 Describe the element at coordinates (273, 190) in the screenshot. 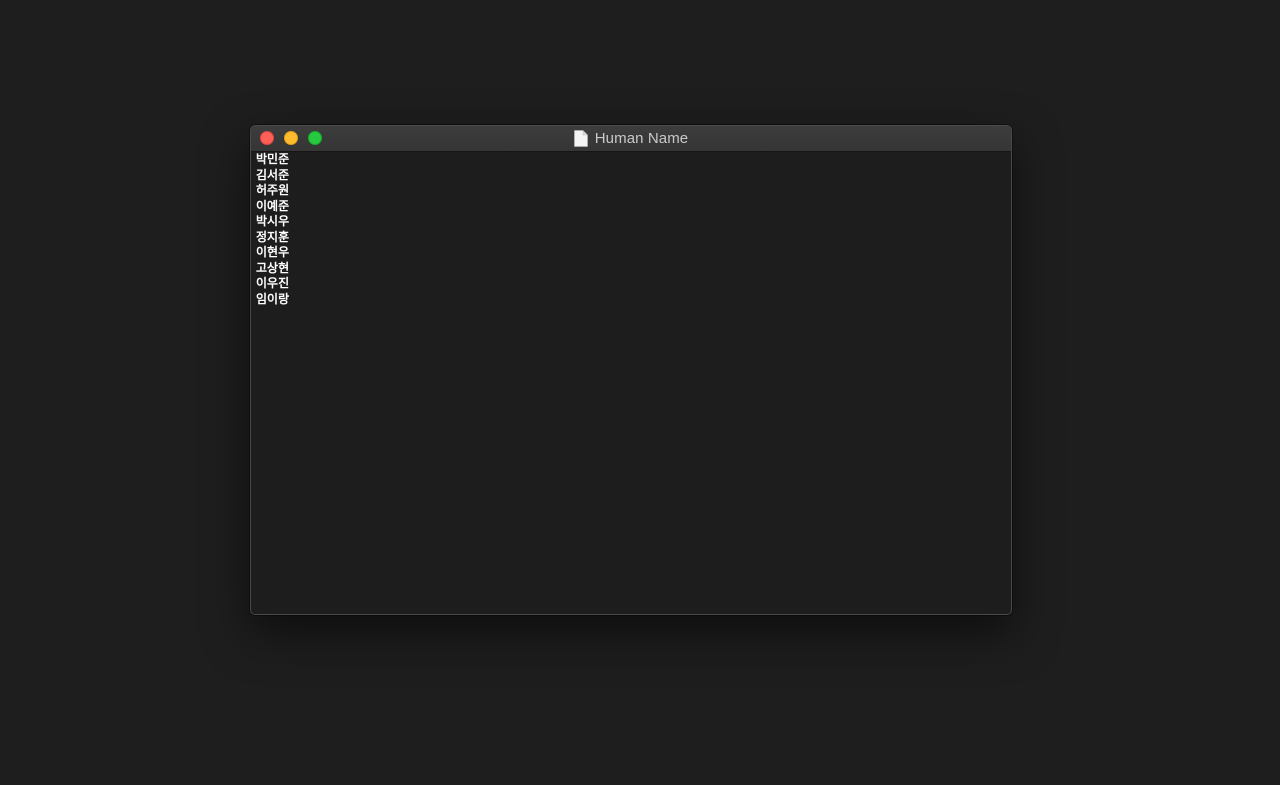

I see `list-item: 허주원` at that location.